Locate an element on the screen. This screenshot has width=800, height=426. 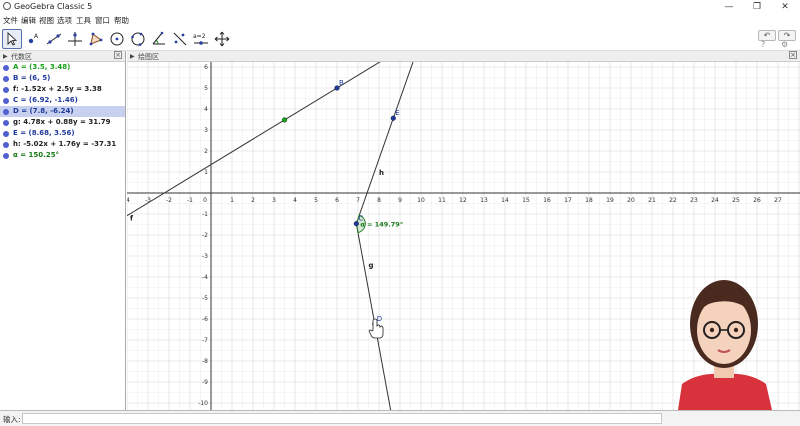
point-e-label: E is located at coordinates (397, 113).